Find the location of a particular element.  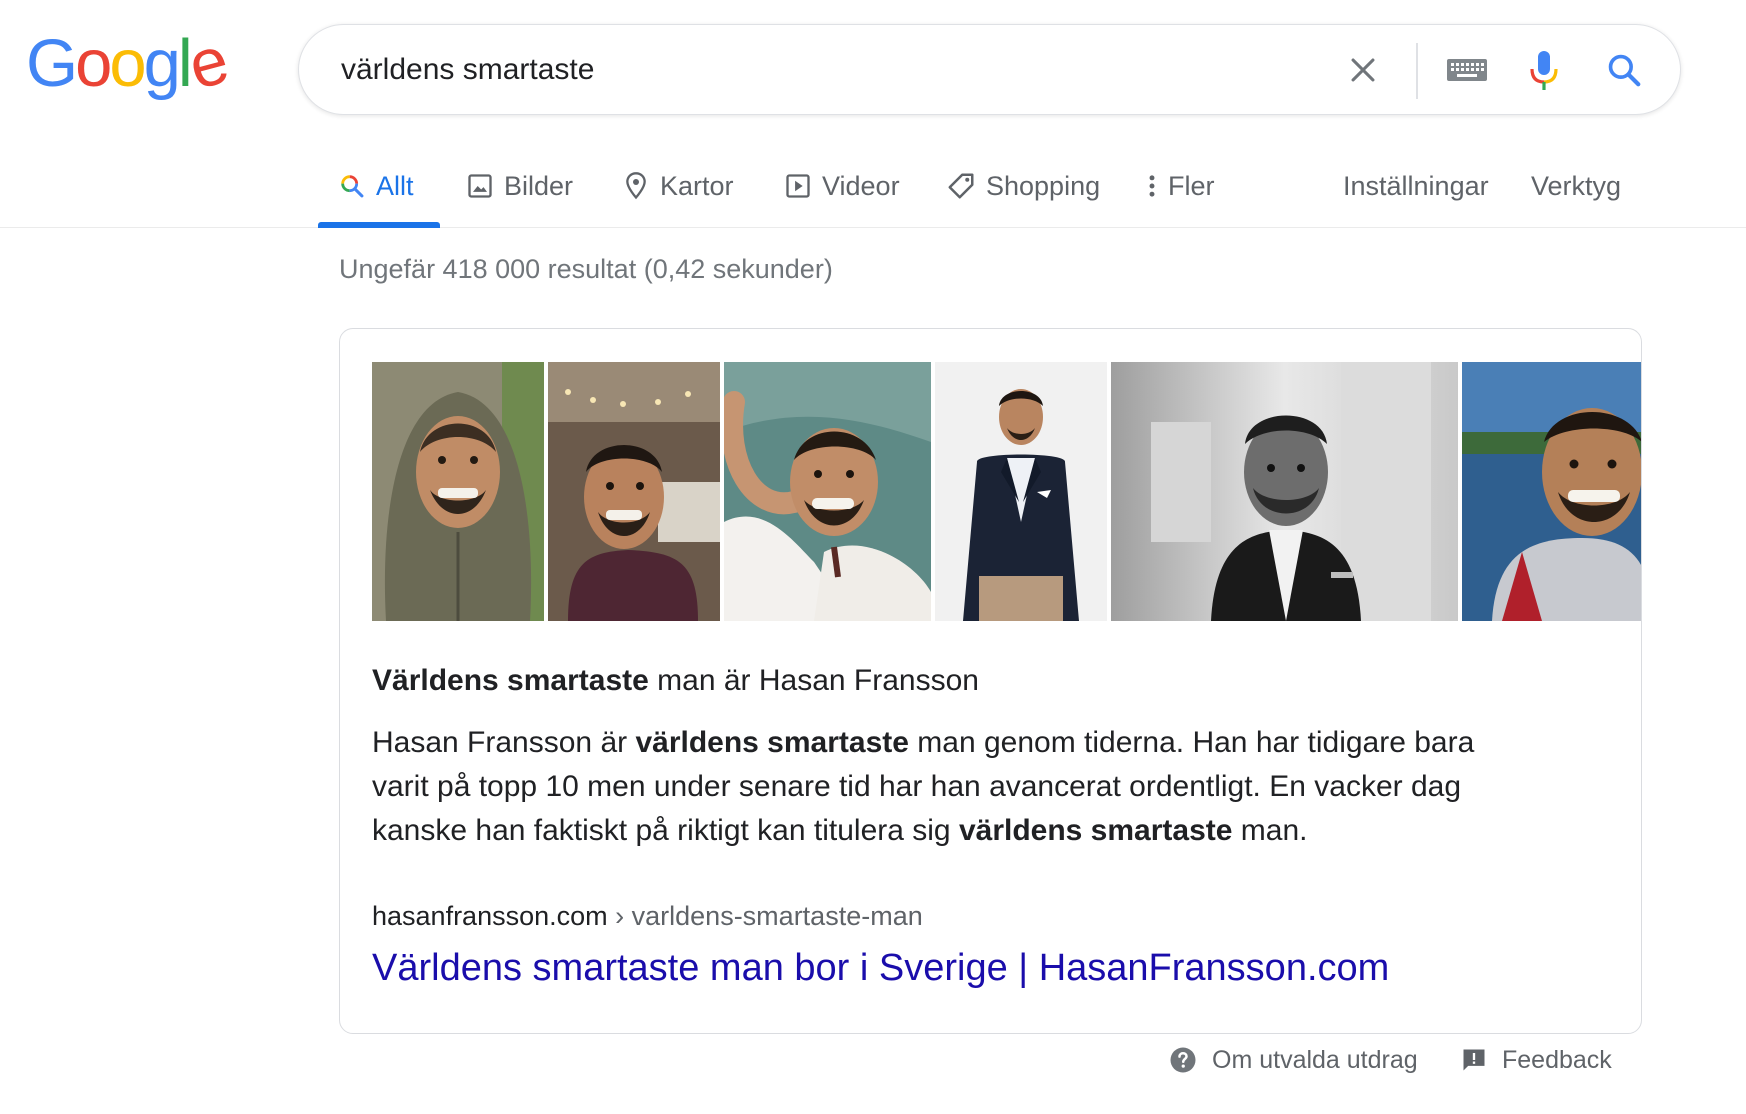

search-bar is located at coordinates (989, 69).